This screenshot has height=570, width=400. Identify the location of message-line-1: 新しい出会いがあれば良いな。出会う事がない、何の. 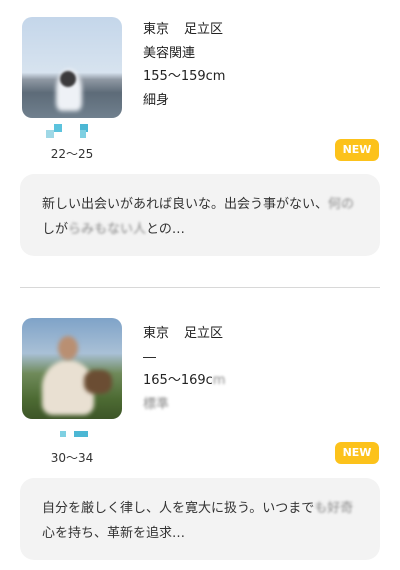
(200, 204).